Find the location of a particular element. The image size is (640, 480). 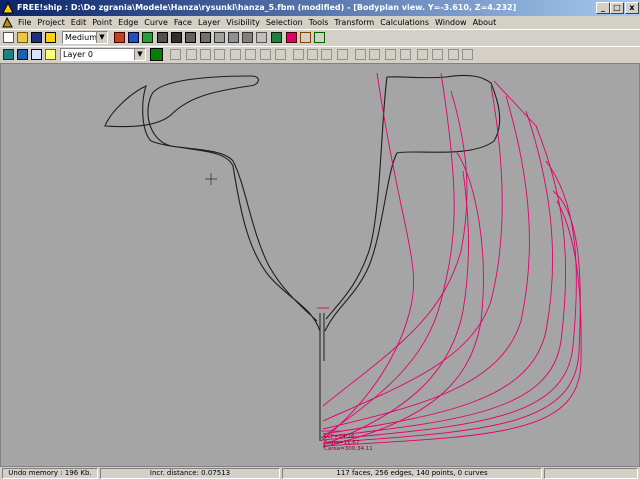

rotate-icon is located at coordinates (453, 54).